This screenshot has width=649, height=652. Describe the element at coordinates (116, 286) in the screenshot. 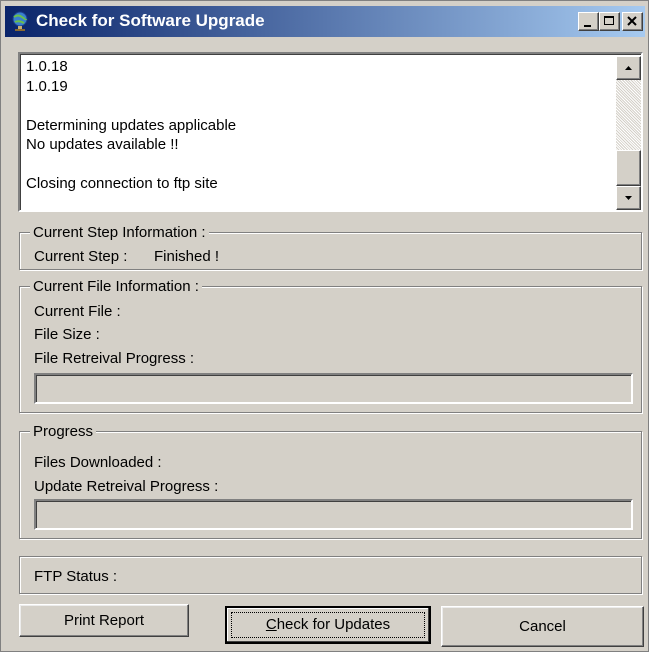

I see `current-file-legend: Current File Information :` at that location.